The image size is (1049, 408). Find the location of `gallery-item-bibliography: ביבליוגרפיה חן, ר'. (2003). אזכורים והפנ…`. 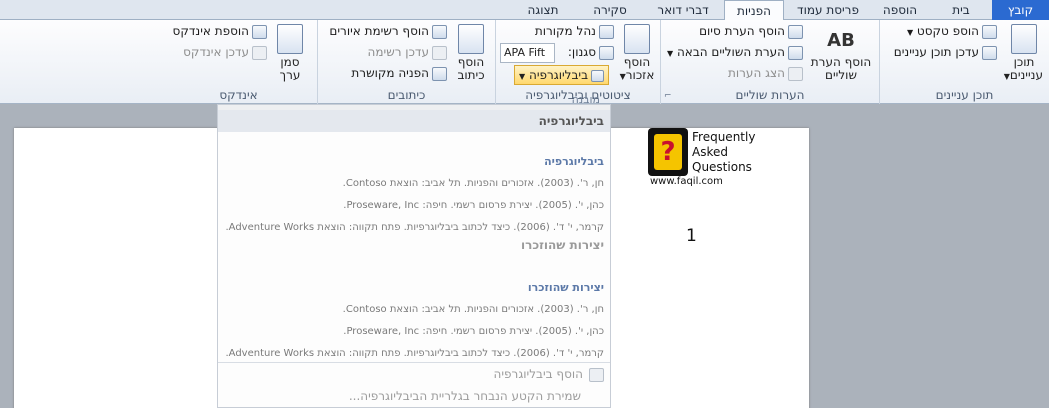

gallery-item-bibliography: ביבליוגרפיה חן, ר'. (2003). אזכורים והפנ… is located at coordinates (414, 199).